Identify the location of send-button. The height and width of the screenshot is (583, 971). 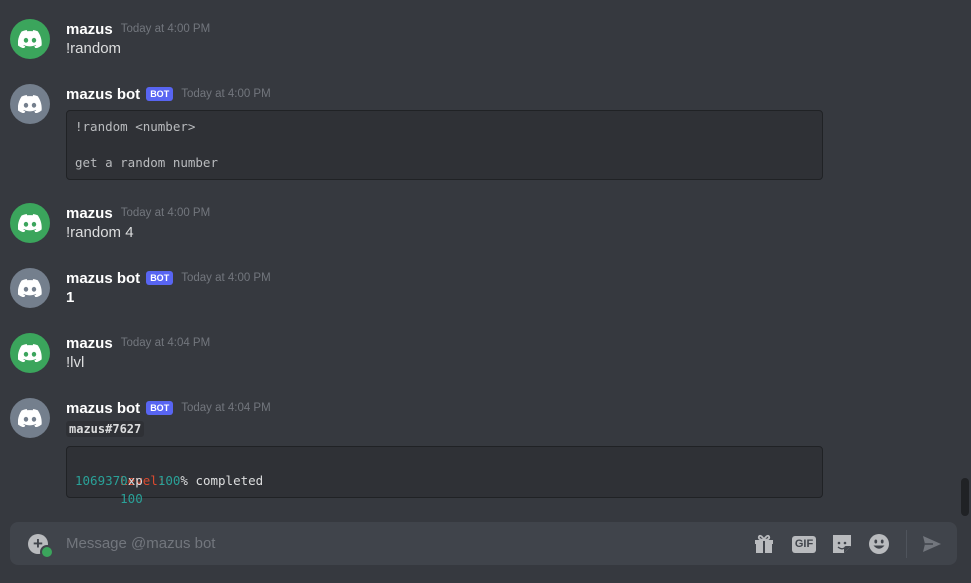
(932, 544).